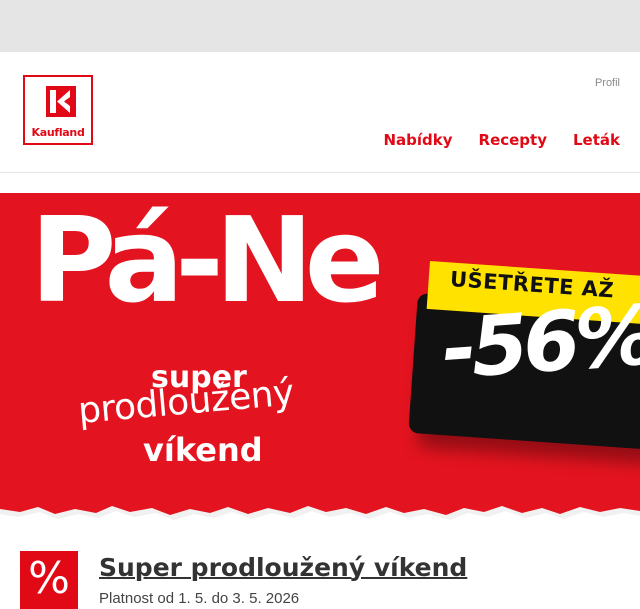 This screenshot has height=609, width=640. I want to click on offer-validity: Platnost od 1. 5. do 3. 5. 2026, so click(199, 598).